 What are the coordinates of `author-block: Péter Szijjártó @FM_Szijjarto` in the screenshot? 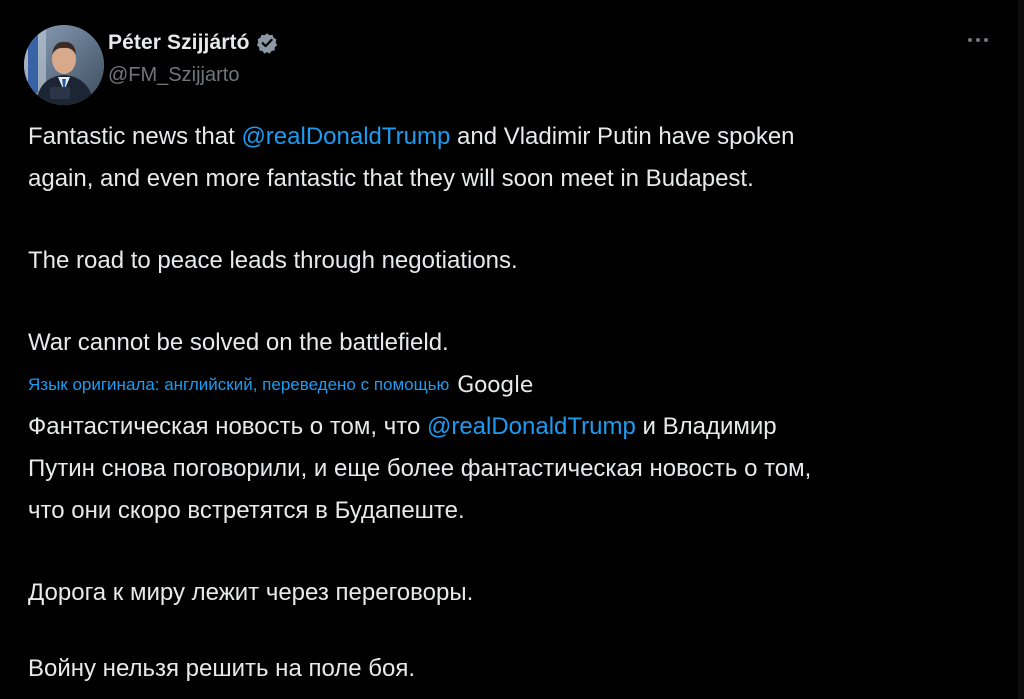 It's located at (193, 58).